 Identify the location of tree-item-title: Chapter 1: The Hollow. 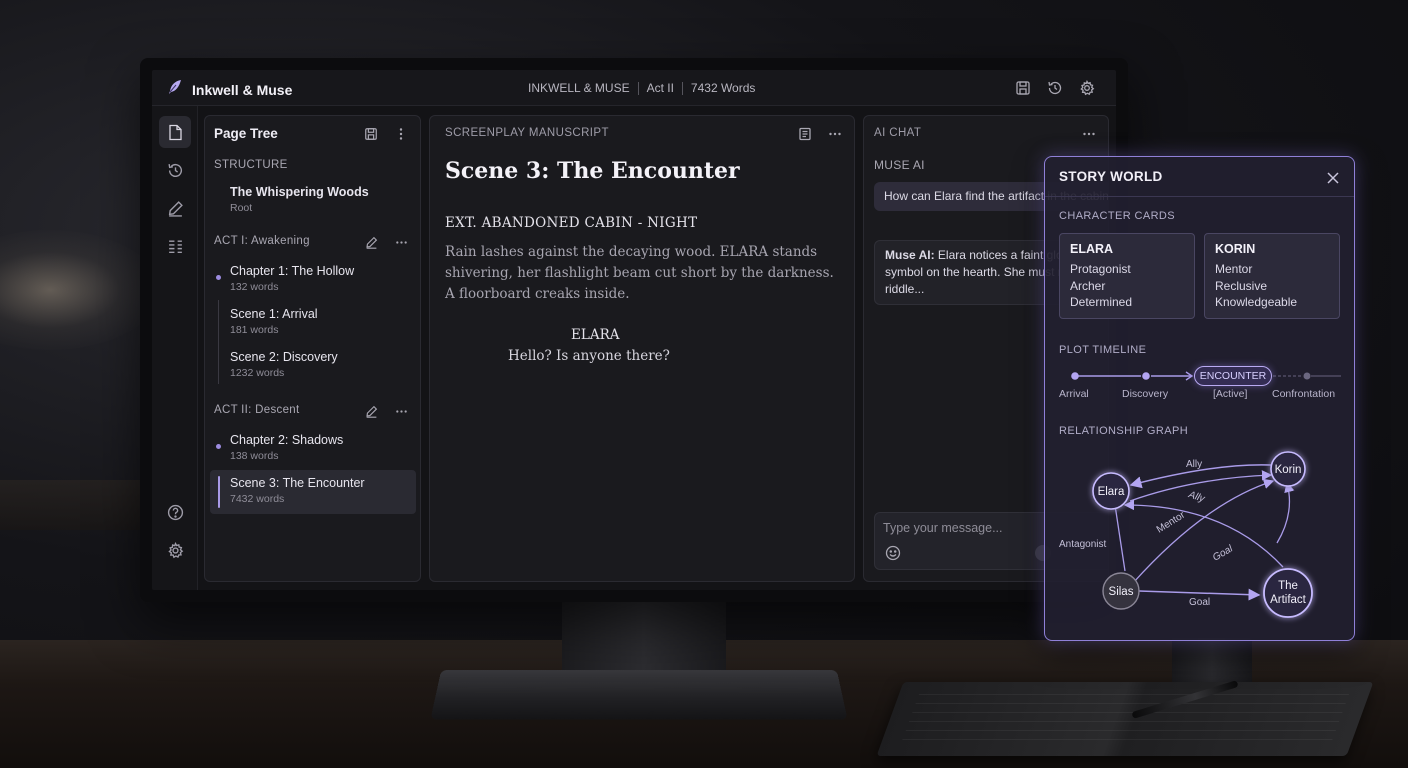
(292, 271).